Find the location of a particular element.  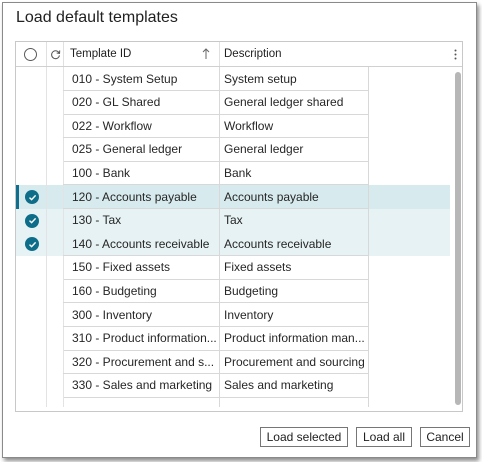

table-row: 020 - GL Shared General ledger shared is located at coordinates (239, 102).